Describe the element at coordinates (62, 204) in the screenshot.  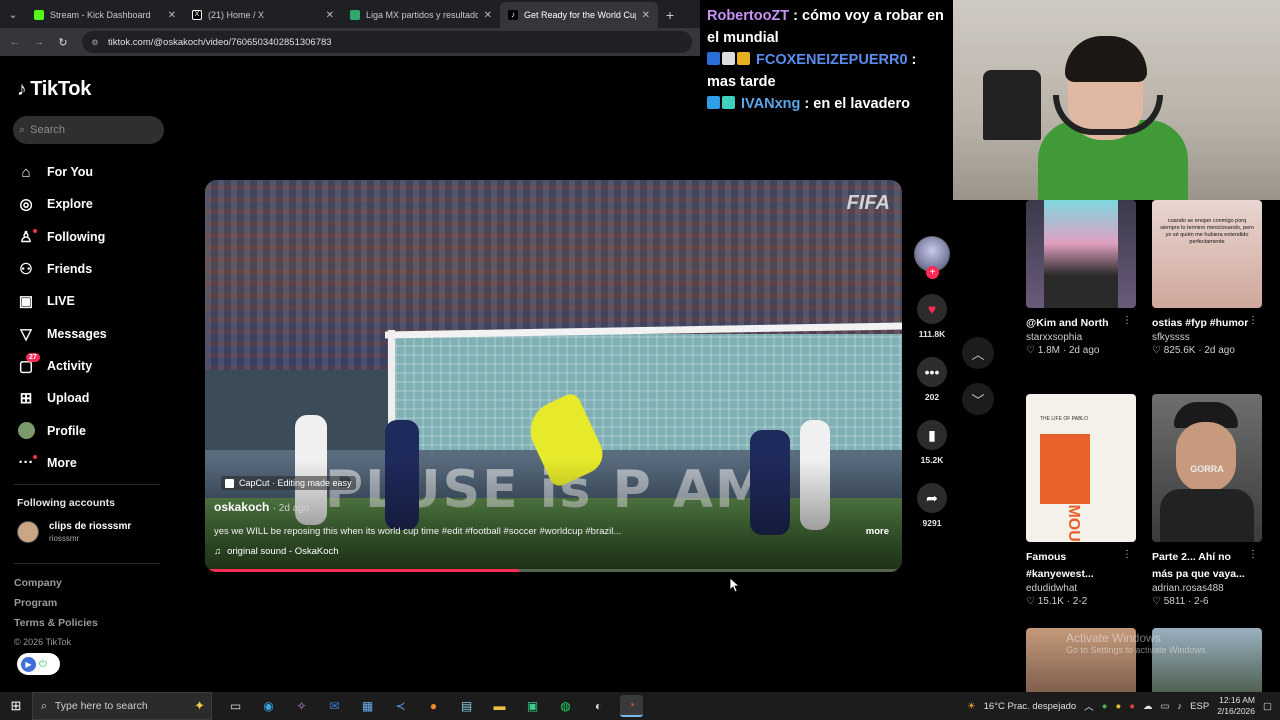
I see `sidebar-item-explore: ◎ Explore` at that location.